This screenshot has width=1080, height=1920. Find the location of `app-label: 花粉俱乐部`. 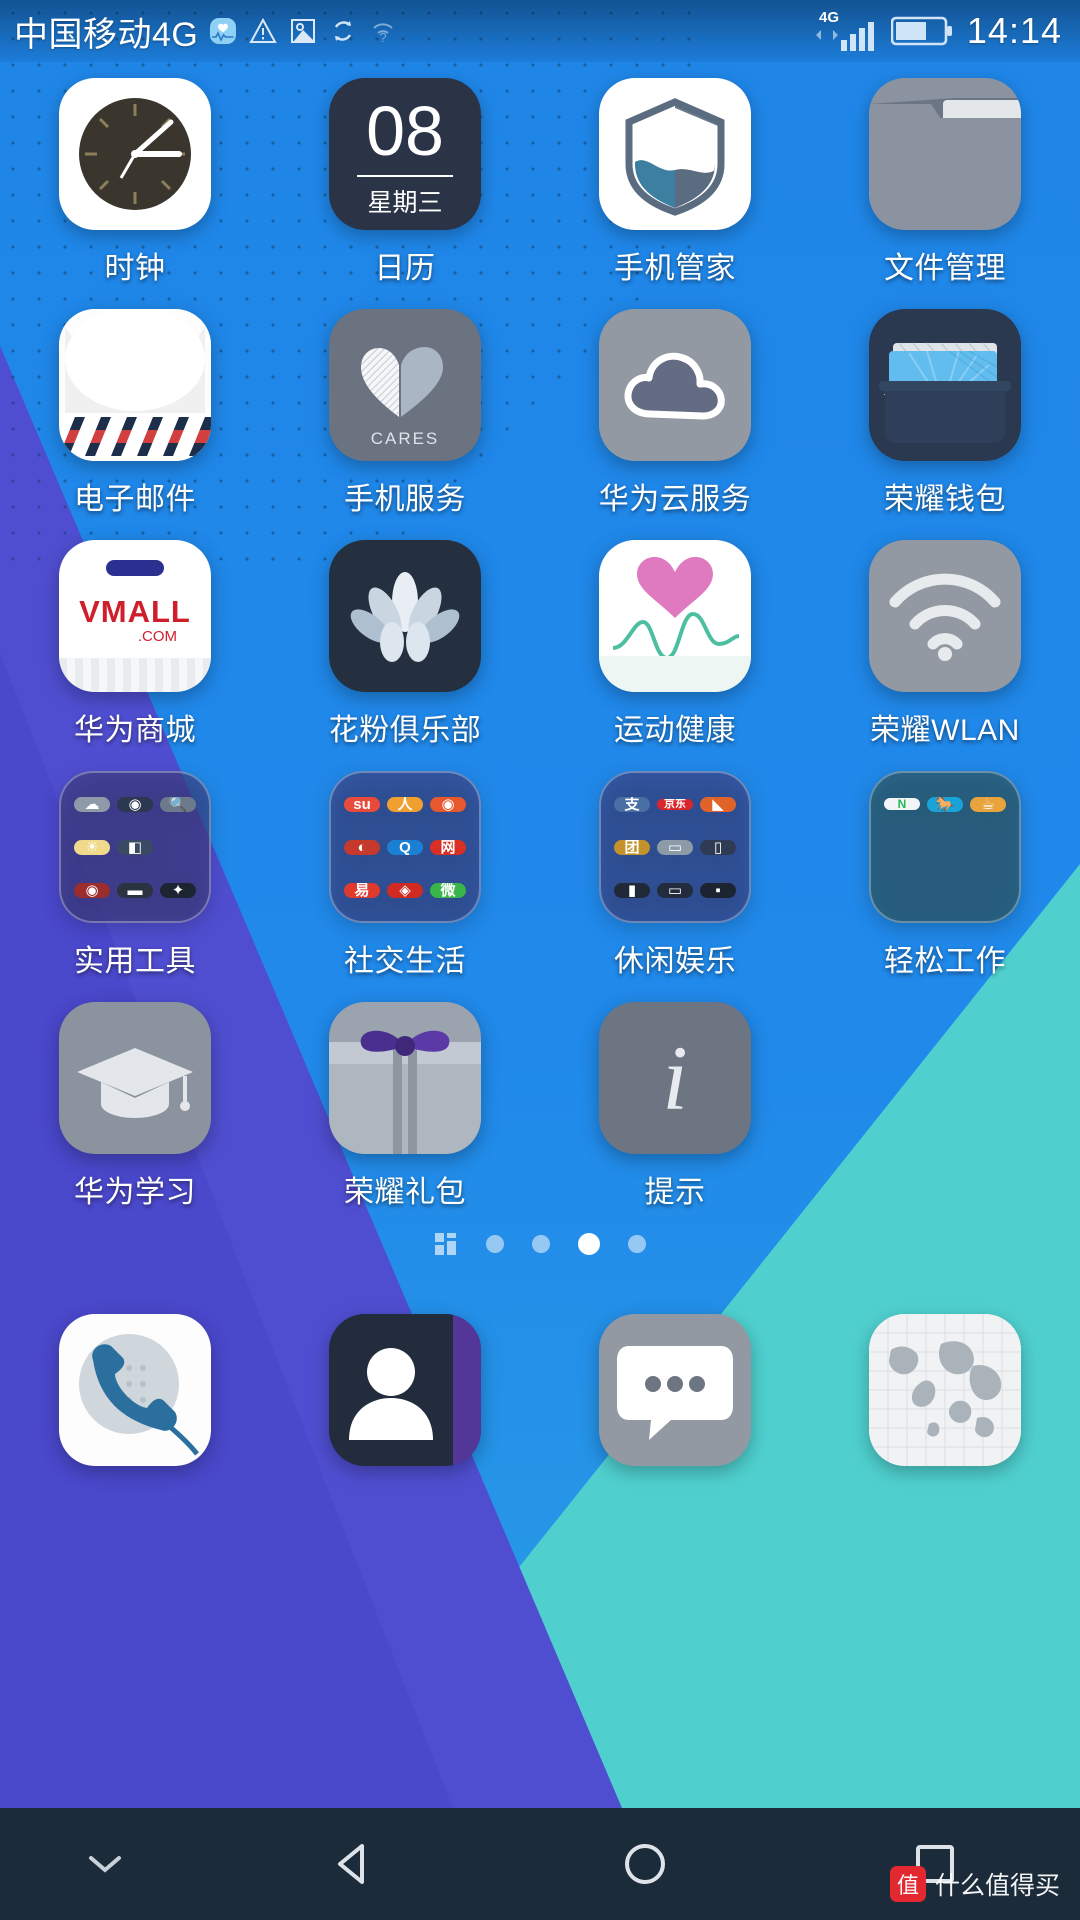

app-label: 花粉俱乐部 is located at coordinates (405, 730).